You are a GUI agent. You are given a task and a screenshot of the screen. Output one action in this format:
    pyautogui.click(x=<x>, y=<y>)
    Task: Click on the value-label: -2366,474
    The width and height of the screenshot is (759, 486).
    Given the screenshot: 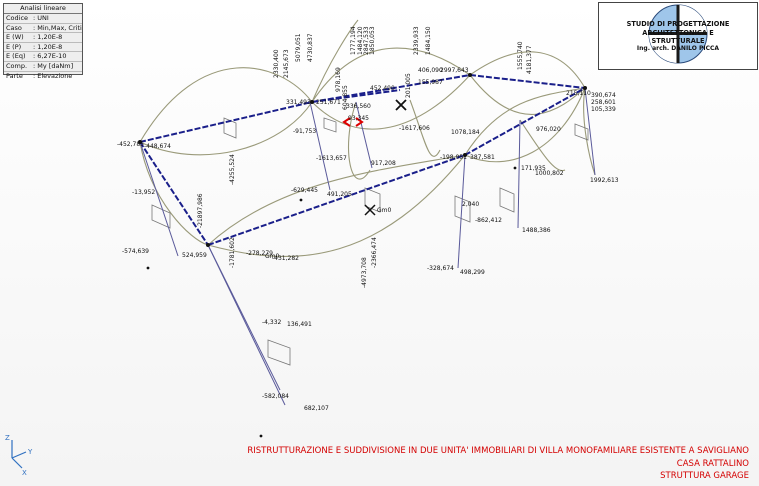 What is the action you would take?
    pyautogui.click(x=374, y=252)
    